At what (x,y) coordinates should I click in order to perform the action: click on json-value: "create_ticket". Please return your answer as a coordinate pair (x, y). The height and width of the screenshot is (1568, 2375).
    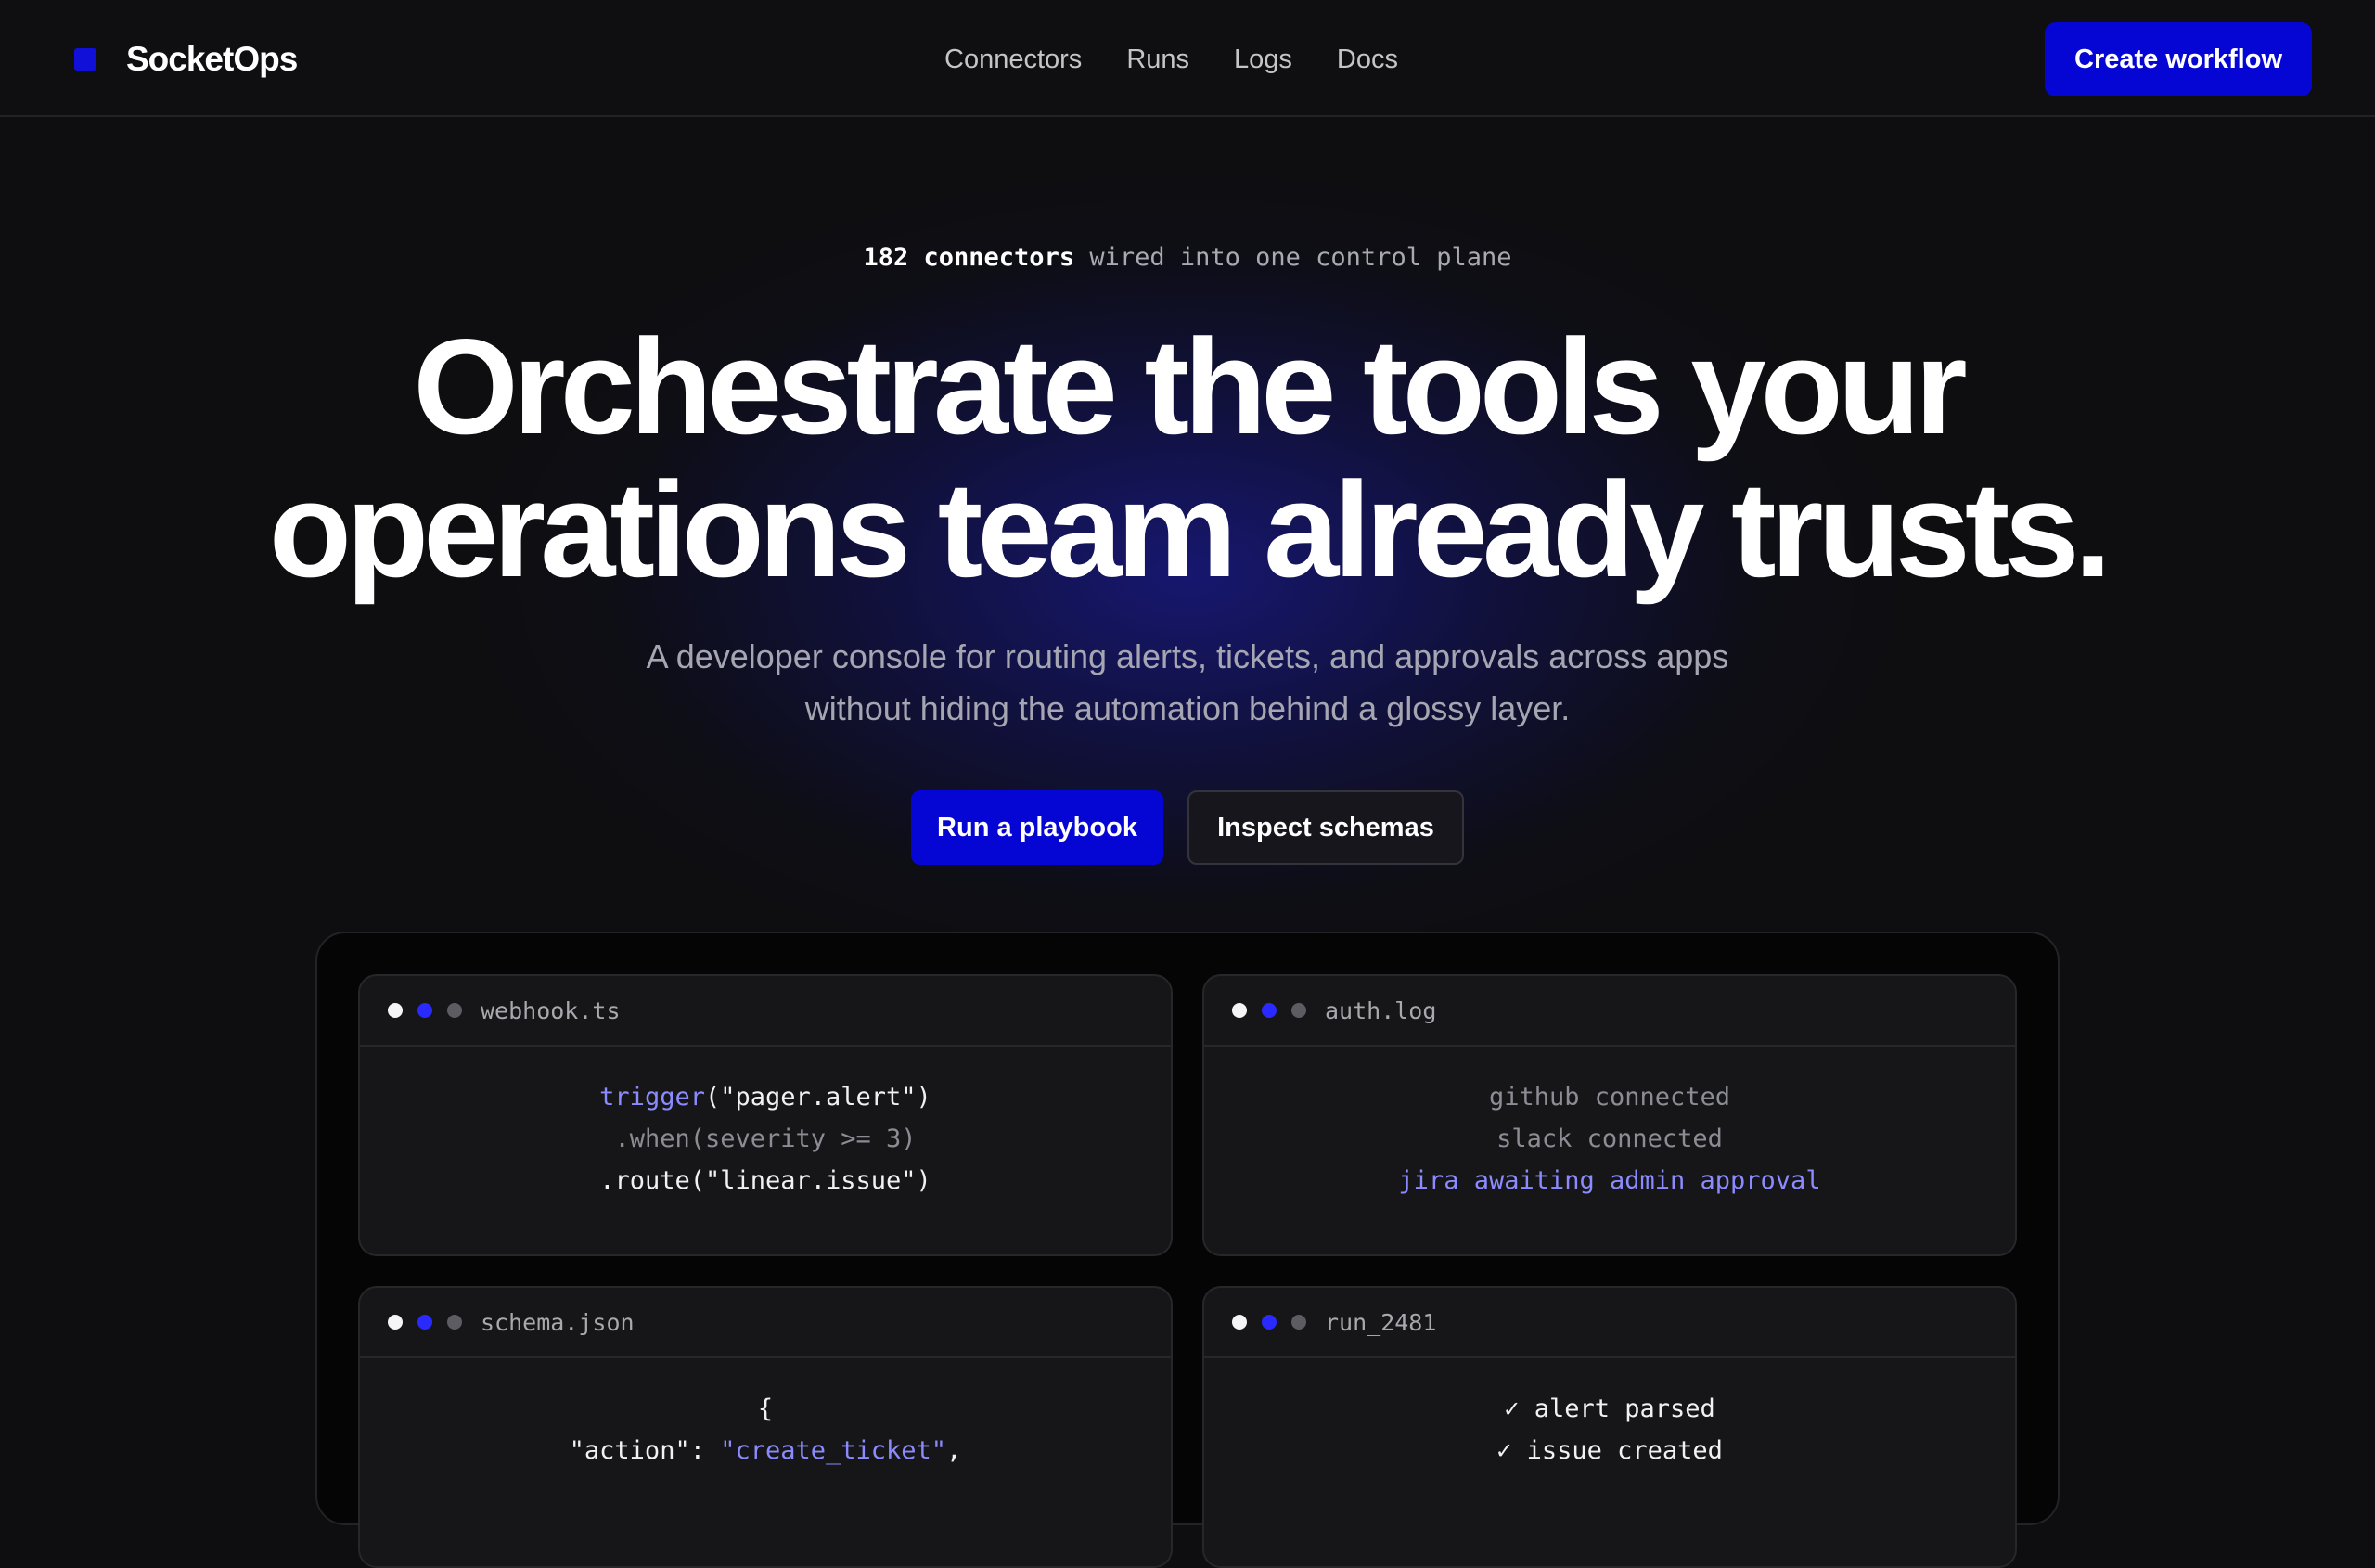
    Looking at the image, I should click on (833, 1451).